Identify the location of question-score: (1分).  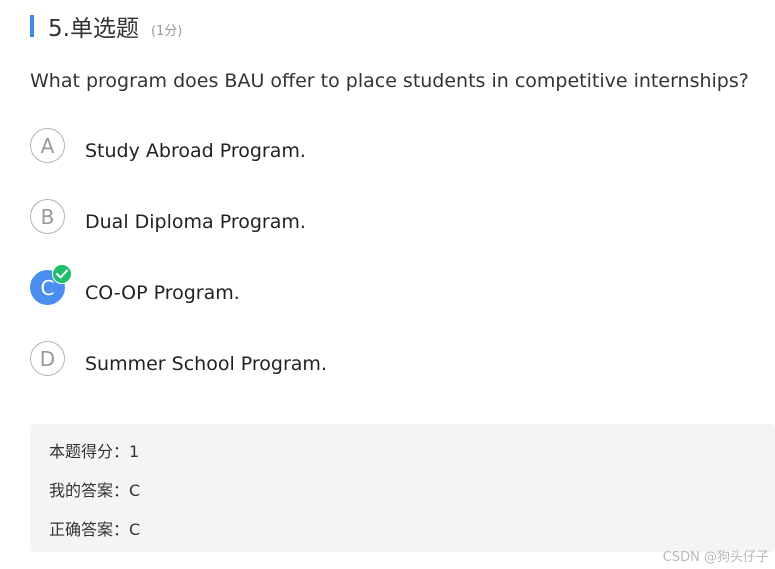
(166, 31).